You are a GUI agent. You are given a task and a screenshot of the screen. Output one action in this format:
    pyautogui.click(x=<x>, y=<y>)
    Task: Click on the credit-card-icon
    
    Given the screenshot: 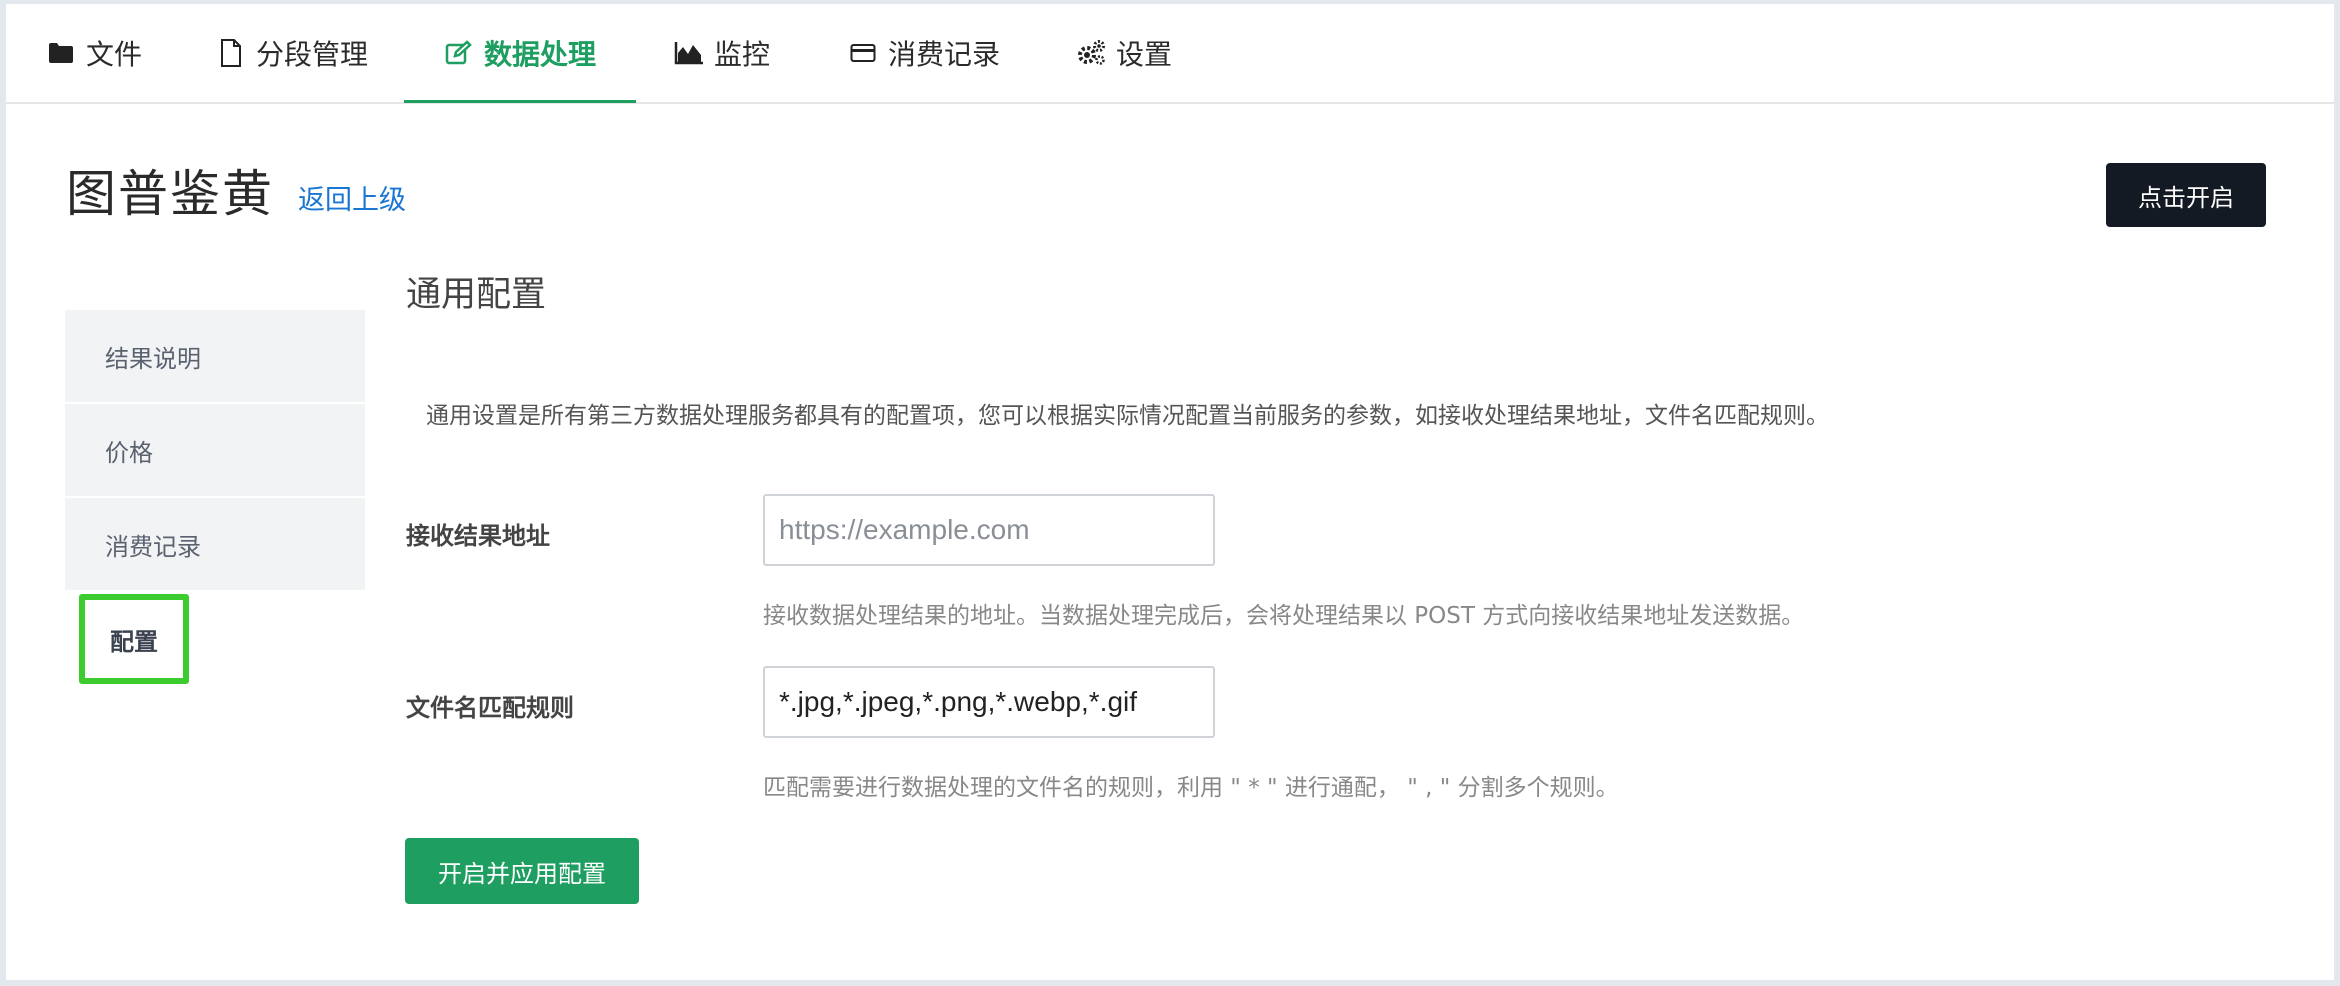 What is the action you would take?
    pyautogui.click(x=863, y=53)
    